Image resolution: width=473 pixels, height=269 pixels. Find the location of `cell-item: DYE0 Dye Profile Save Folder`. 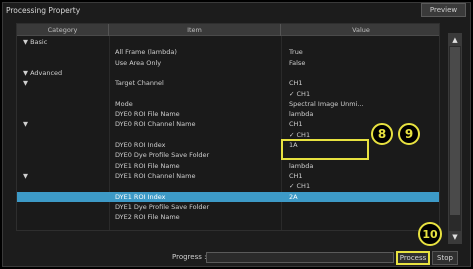

cell-item: DYE0 Dye Profile Save Folder is located at coordinates (162, 155).